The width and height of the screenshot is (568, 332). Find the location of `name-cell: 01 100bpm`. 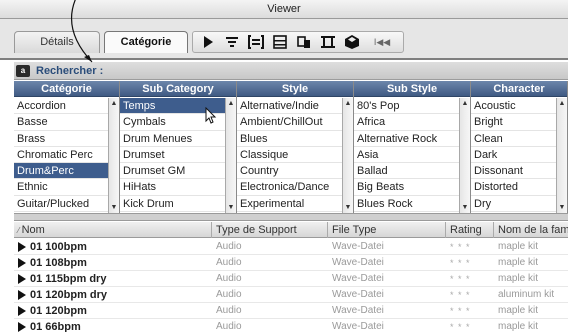

name-cell: 01 100bpm is located at coordinates (58, 247).